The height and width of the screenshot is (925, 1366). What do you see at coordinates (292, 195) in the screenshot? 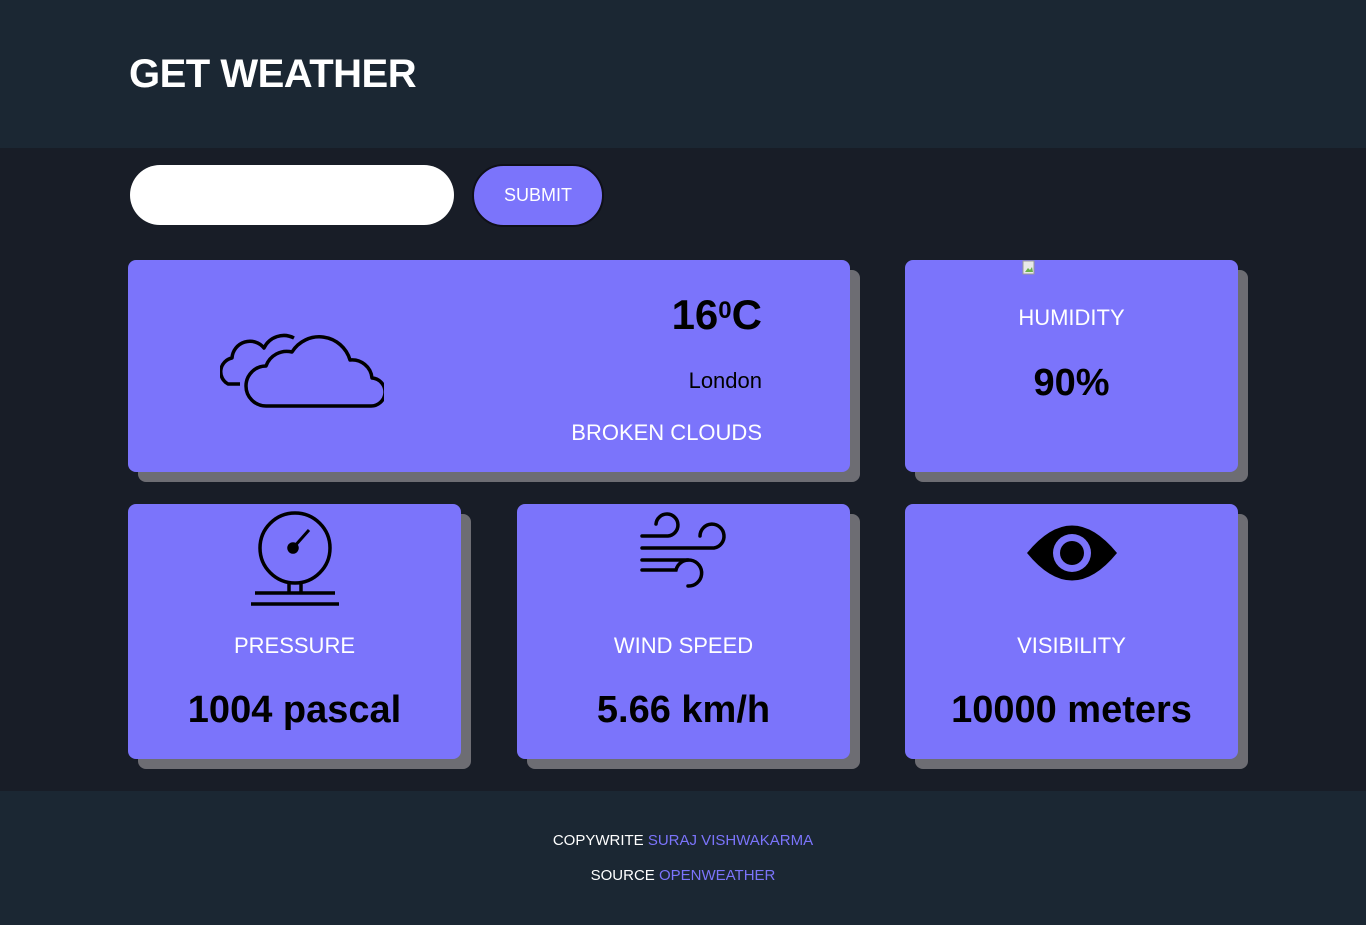
I see `city-search-input` at bounding box center [292, 195].